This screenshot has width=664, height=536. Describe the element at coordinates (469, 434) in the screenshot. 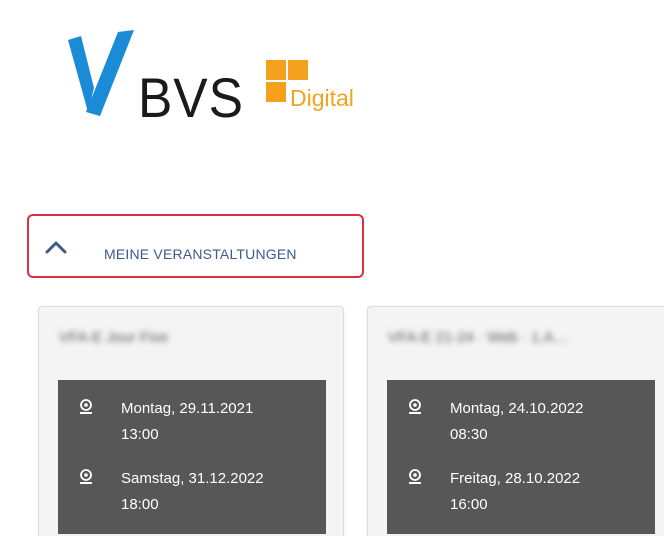

I see `event-date-time: 08:30` at that location.